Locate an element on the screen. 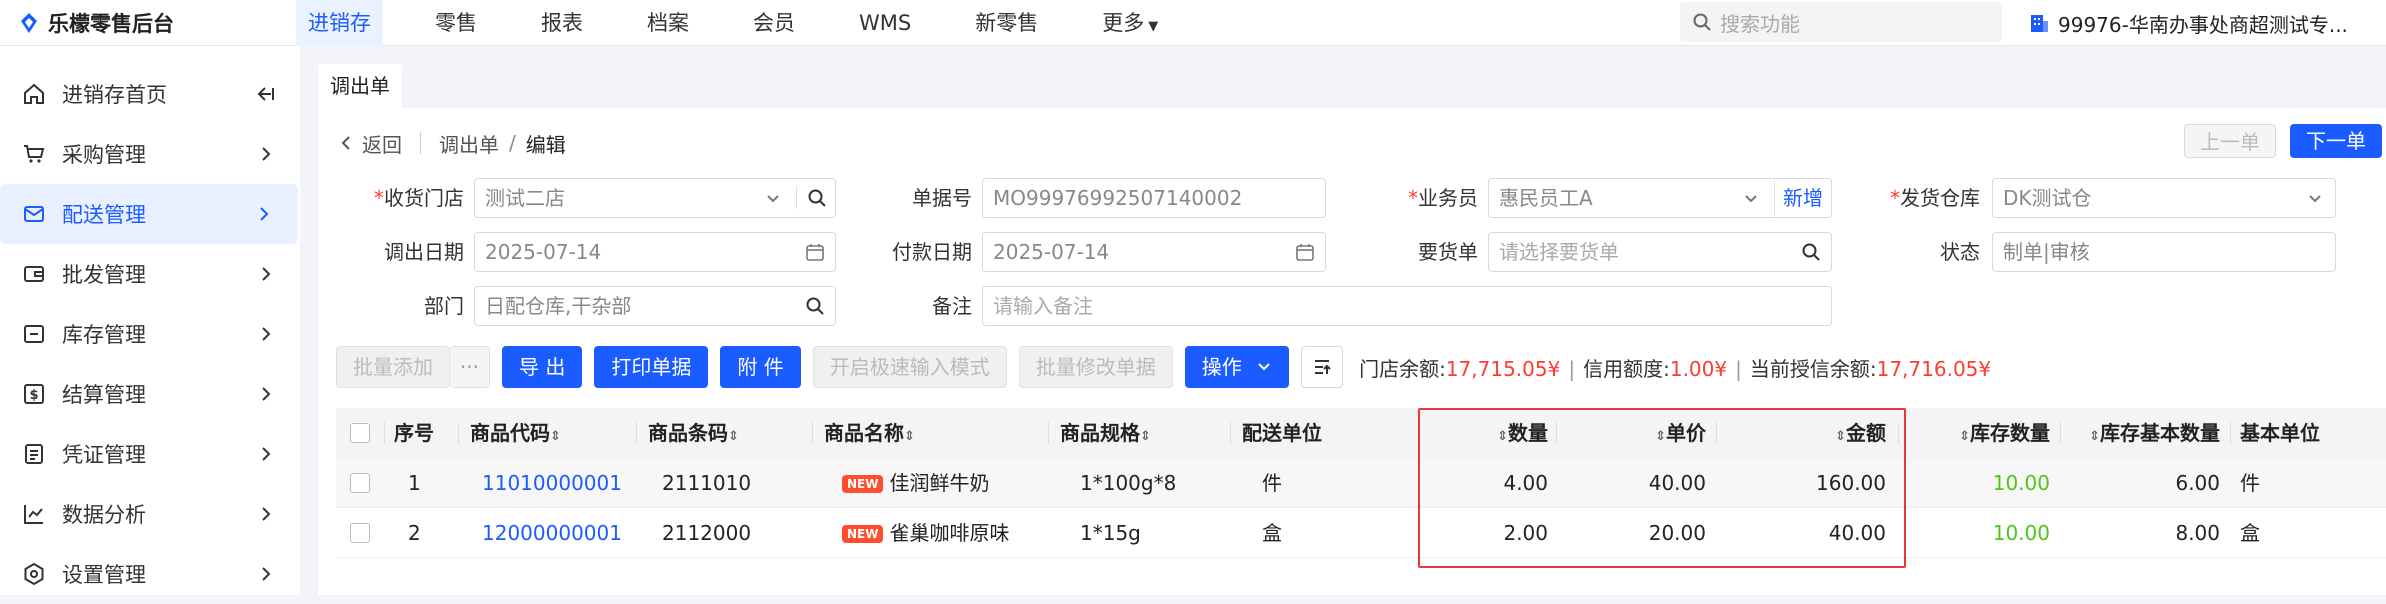 The height and width of the screenshot is (604, 2386). sidebar-item-voucher: 凭证管理 is located at coordinates (150, 454).